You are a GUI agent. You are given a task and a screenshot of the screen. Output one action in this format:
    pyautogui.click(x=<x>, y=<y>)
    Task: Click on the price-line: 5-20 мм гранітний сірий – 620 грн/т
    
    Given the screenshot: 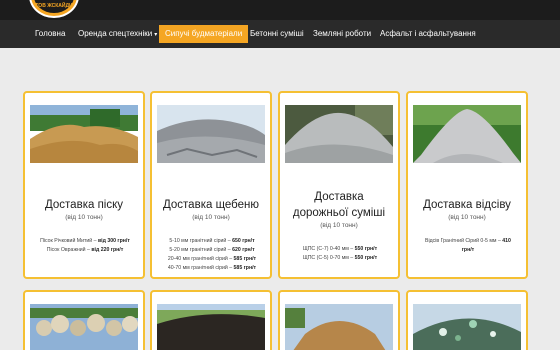 What is the action you would take?
    pyautogui.click(x=212, y=250)
    